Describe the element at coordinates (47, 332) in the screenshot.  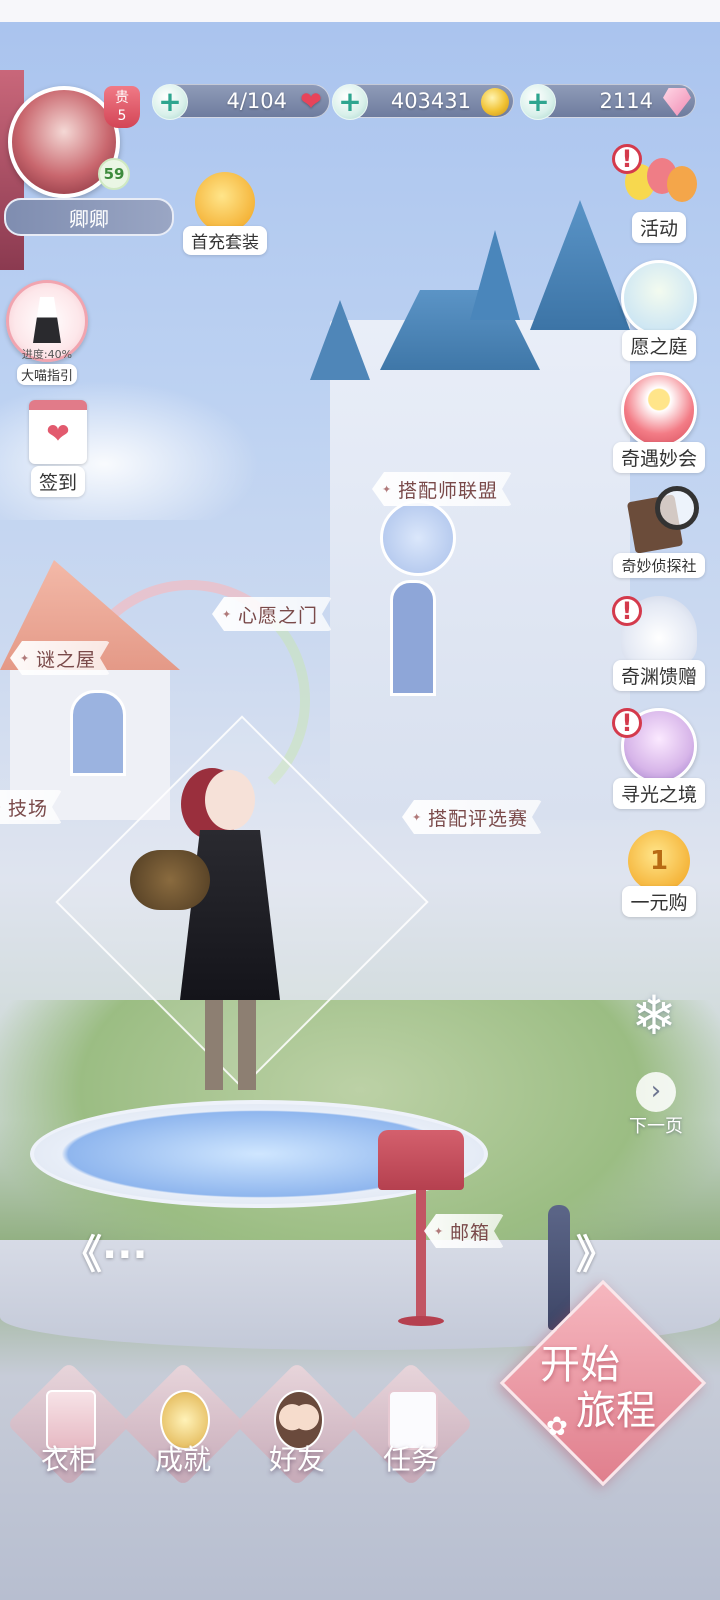
I see `guide-button: 进度:40% 大喵指引` at that location.